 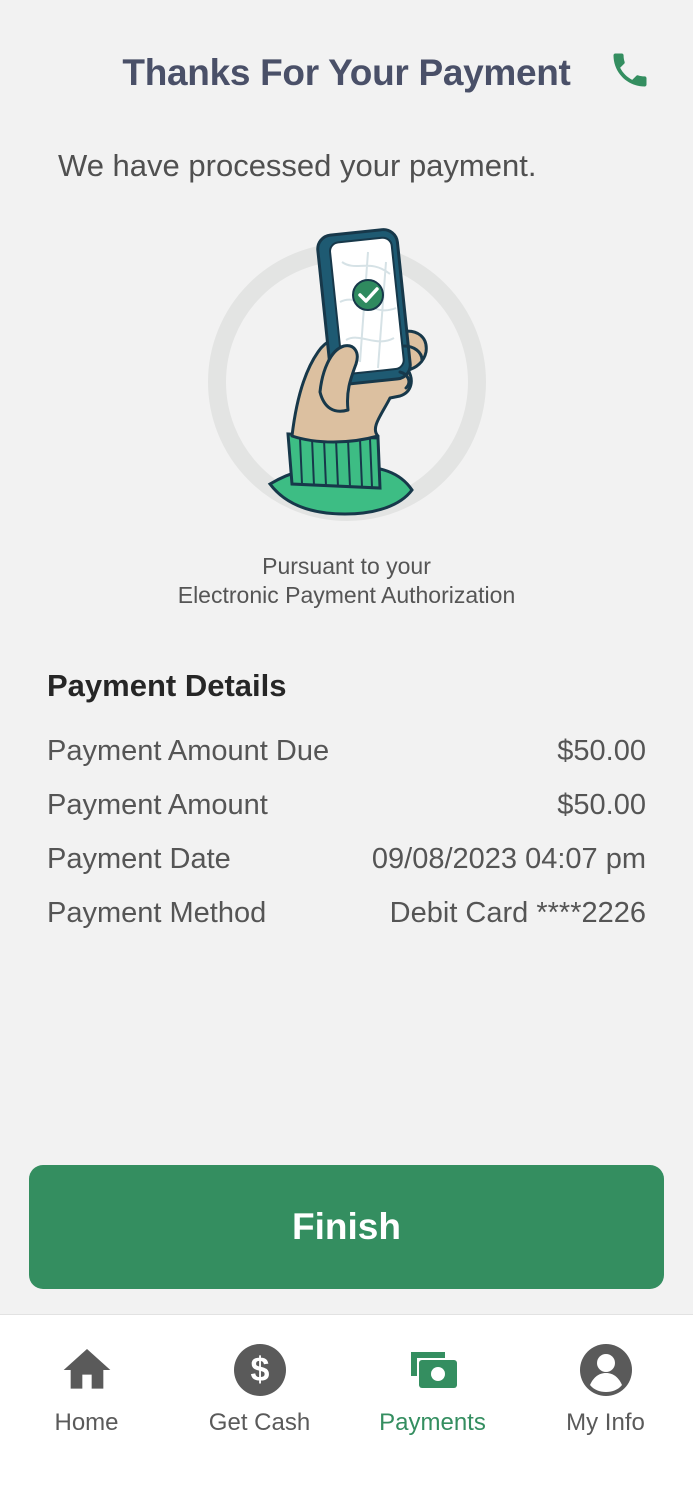 I want to click on nav-label-payments: Payments, so click(x=432, y=1422).